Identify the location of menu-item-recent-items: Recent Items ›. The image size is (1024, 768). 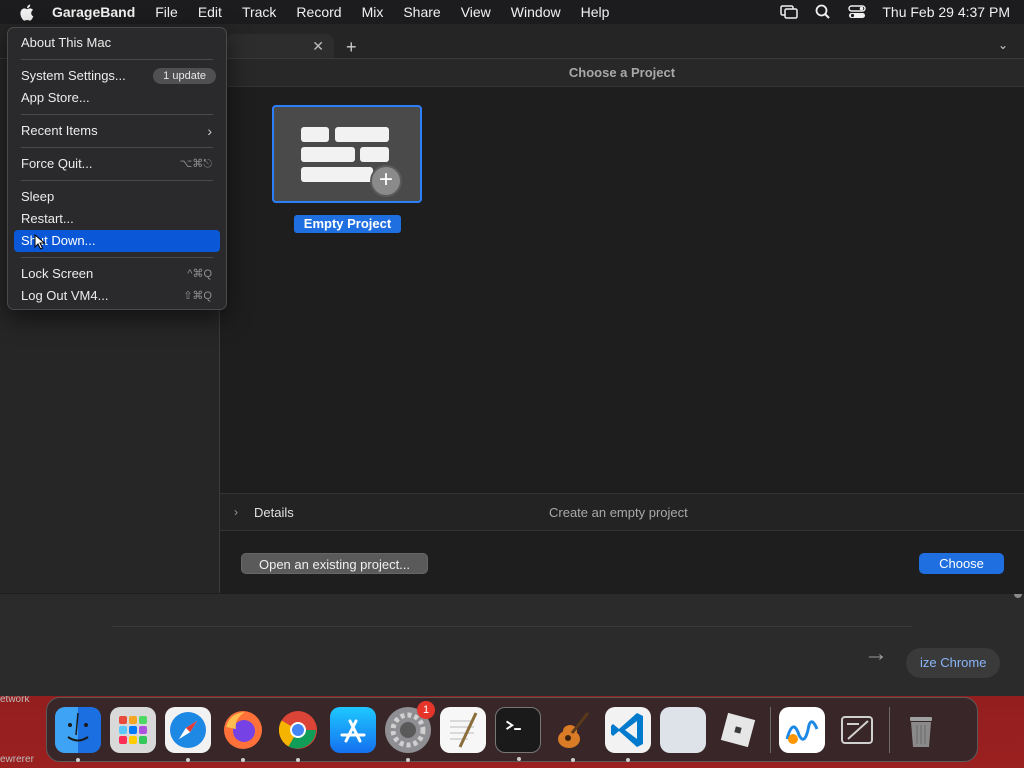
(117, 131).